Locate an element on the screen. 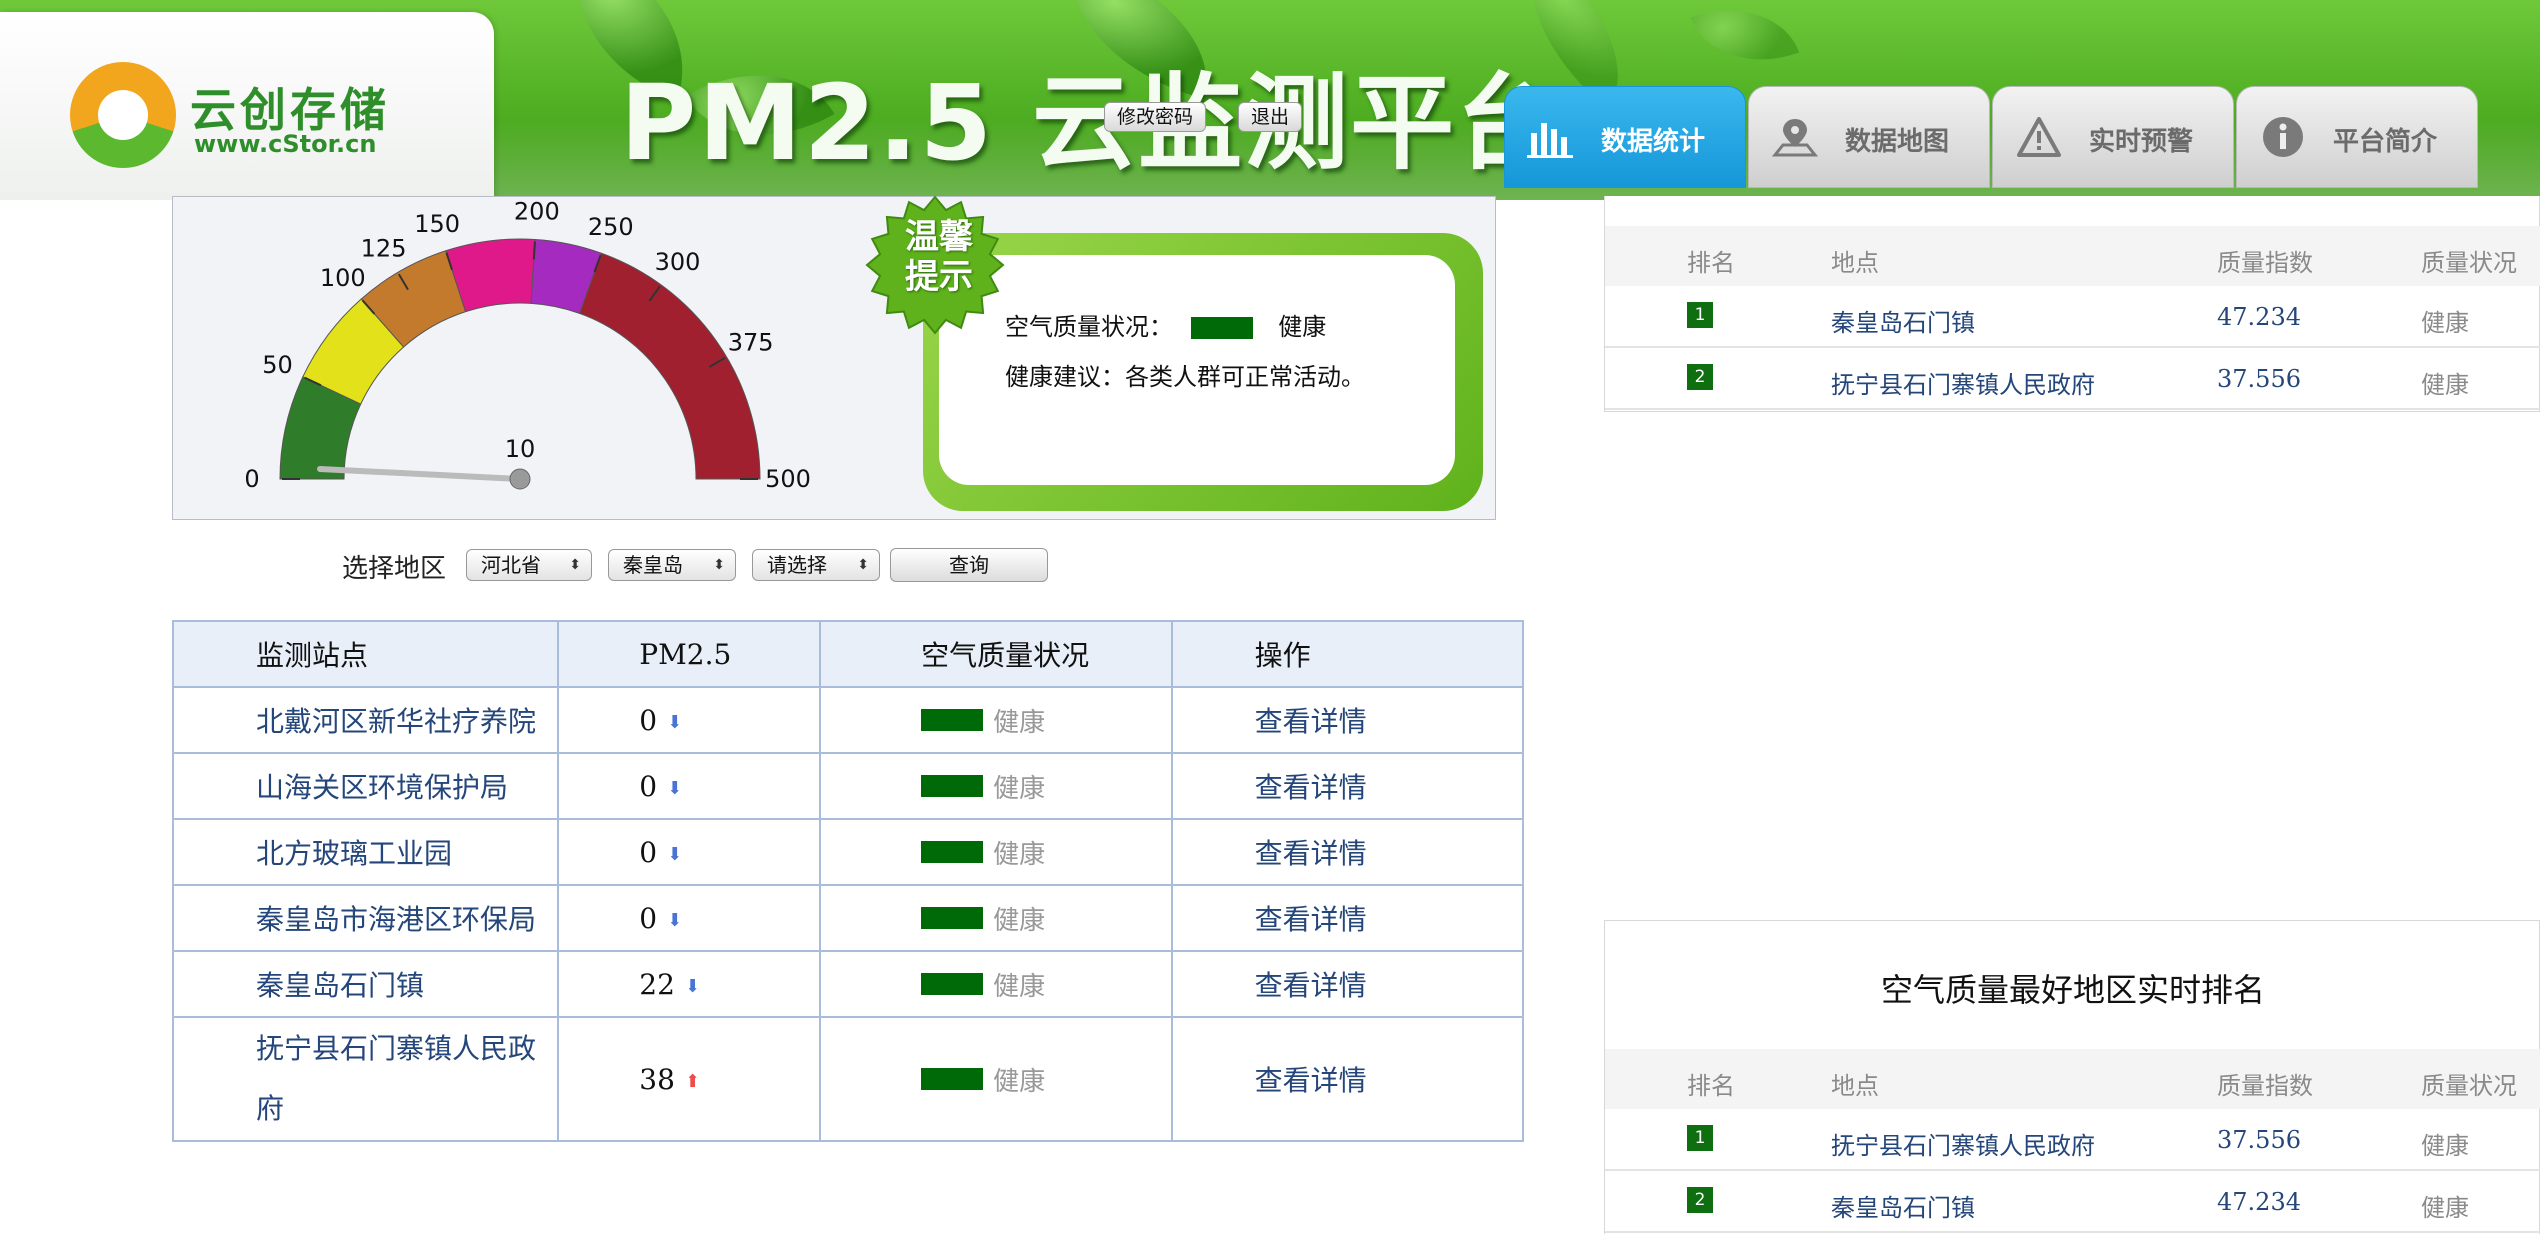 The width and height of the screenshot is (2540, 1234). rank-number-badge: 1 is located at coordinates (1700, 315).